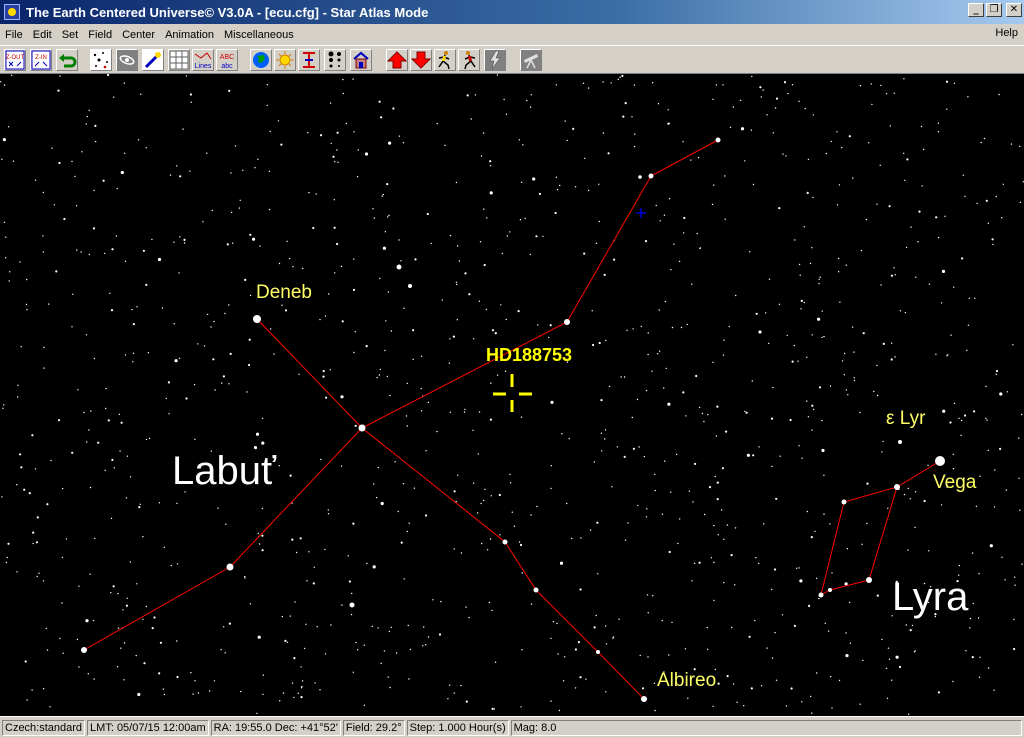 The width and height of the screenshot is (1024, 738). I want to click on close-button: ✕, so click(1014, 10).